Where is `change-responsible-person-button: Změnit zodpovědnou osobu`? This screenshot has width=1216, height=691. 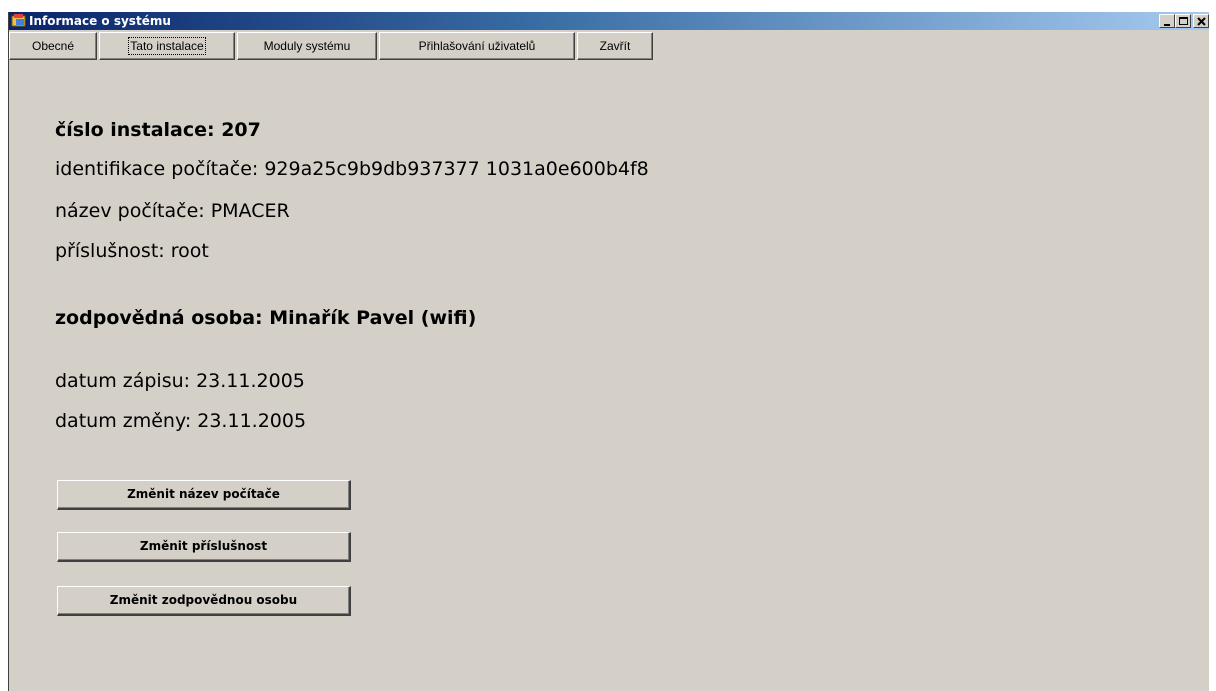 change-responsible-person-button: Změnit zodpovědnou osobu is located at coordinates (204, 601).